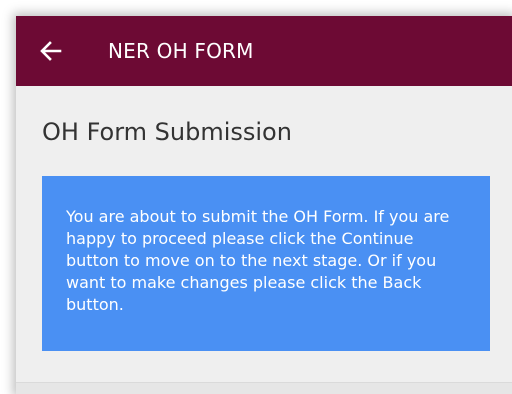  Describe the element at coordinates (51, 51) in the screenshot. I see `back-arrow-icon` at that location.